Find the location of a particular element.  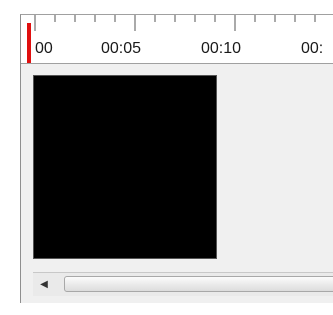

horizontal-scrollbar: ◀ is located at coordinates (183, 284).